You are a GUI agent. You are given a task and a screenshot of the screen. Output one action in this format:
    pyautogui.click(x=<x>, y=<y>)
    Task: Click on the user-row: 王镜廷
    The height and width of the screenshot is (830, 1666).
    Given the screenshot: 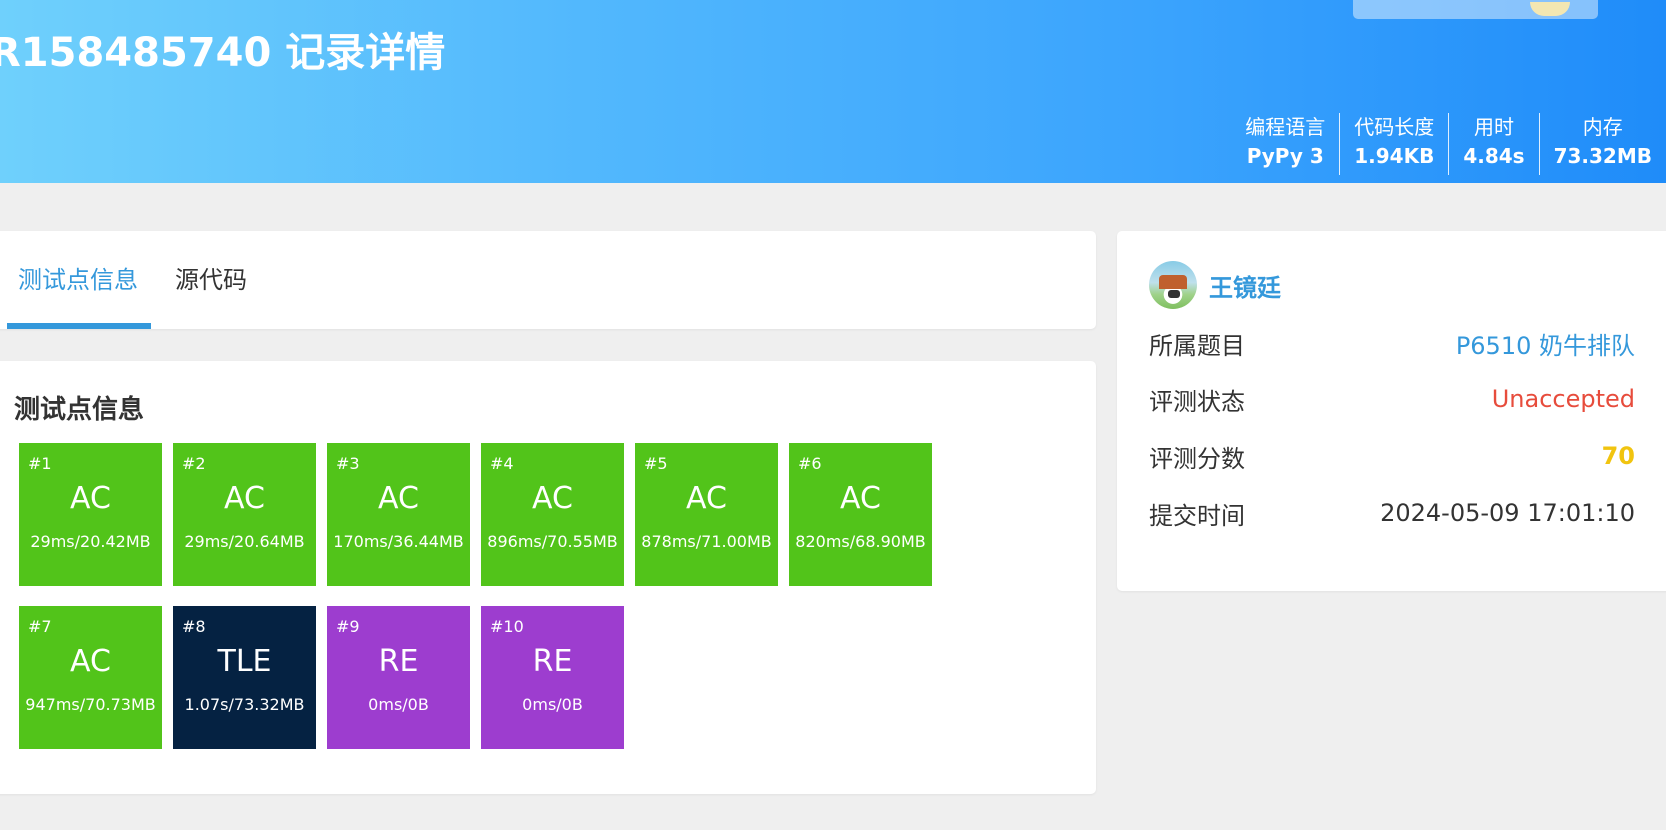 What is the action you would take?
    pyautogui.click(x=1215, y=285)
    